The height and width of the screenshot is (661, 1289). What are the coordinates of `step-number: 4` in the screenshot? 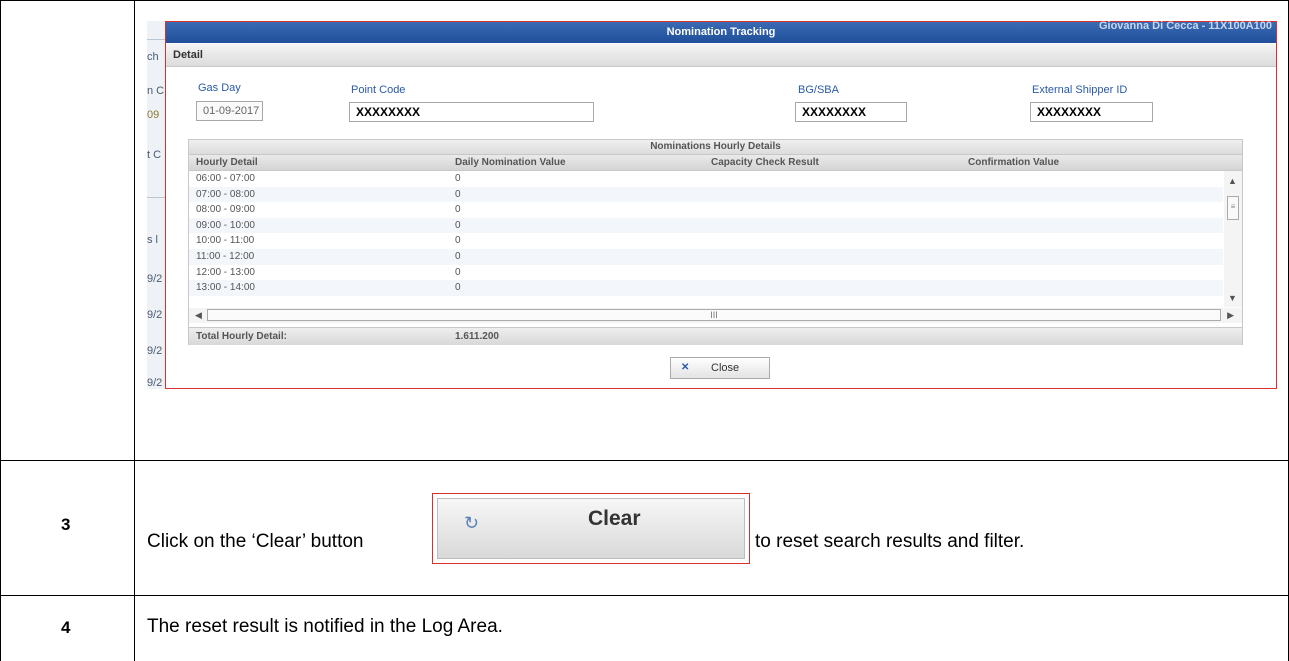 It's located at (66, 627).